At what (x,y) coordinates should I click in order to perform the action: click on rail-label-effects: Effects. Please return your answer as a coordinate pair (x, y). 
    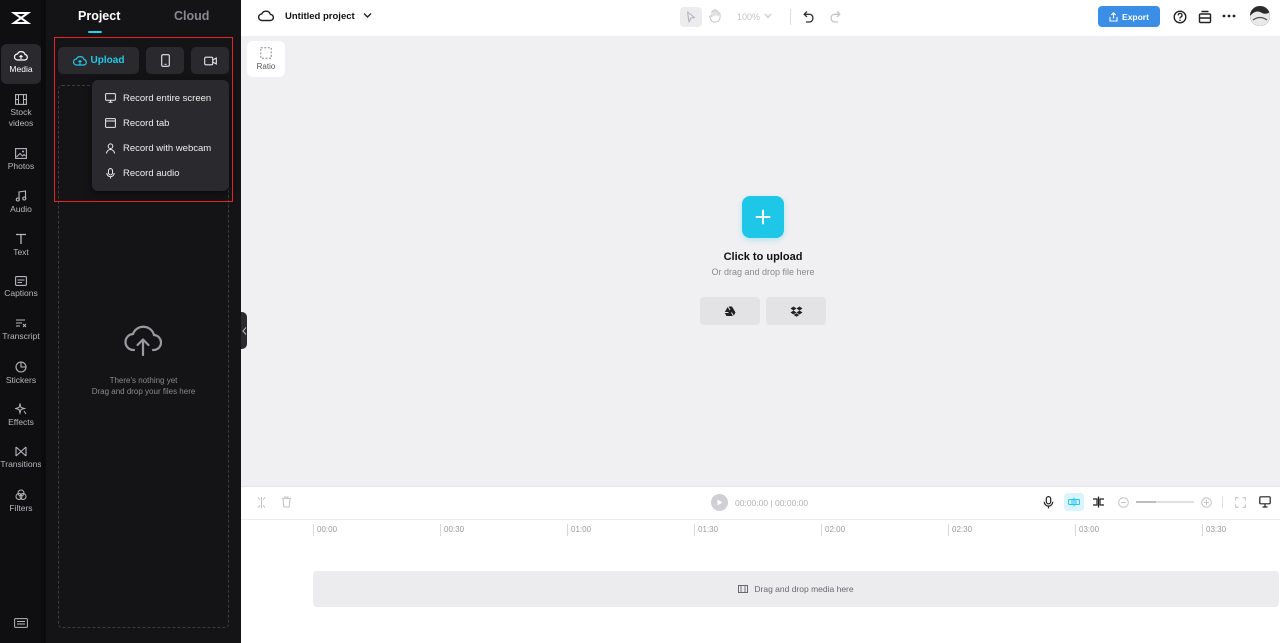
    Looking at the image, I should click on (21, 422).